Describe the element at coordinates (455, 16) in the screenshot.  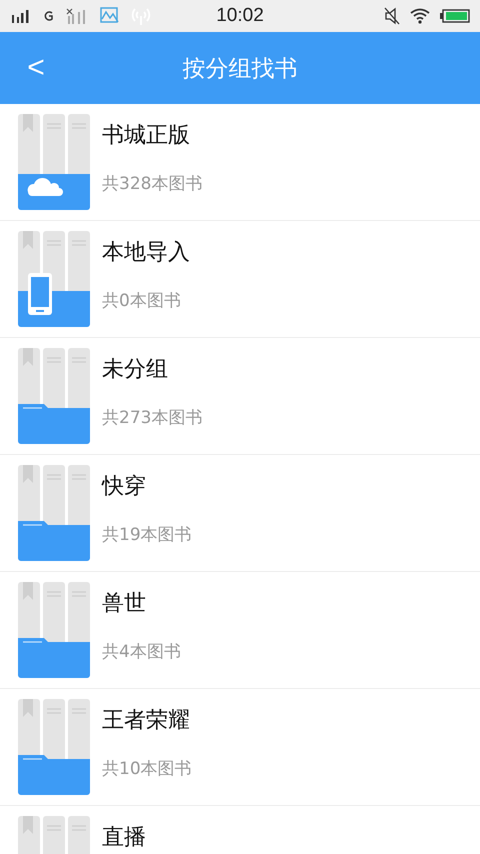
I see `battery-icon` at that location.